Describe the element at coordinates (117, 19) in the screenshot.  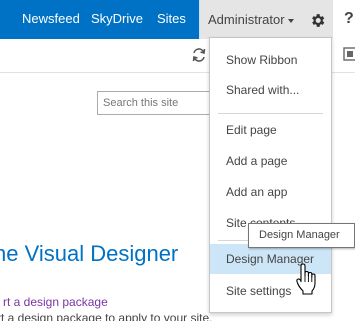
I see `skydrive-link: SkyDrive` at that location.